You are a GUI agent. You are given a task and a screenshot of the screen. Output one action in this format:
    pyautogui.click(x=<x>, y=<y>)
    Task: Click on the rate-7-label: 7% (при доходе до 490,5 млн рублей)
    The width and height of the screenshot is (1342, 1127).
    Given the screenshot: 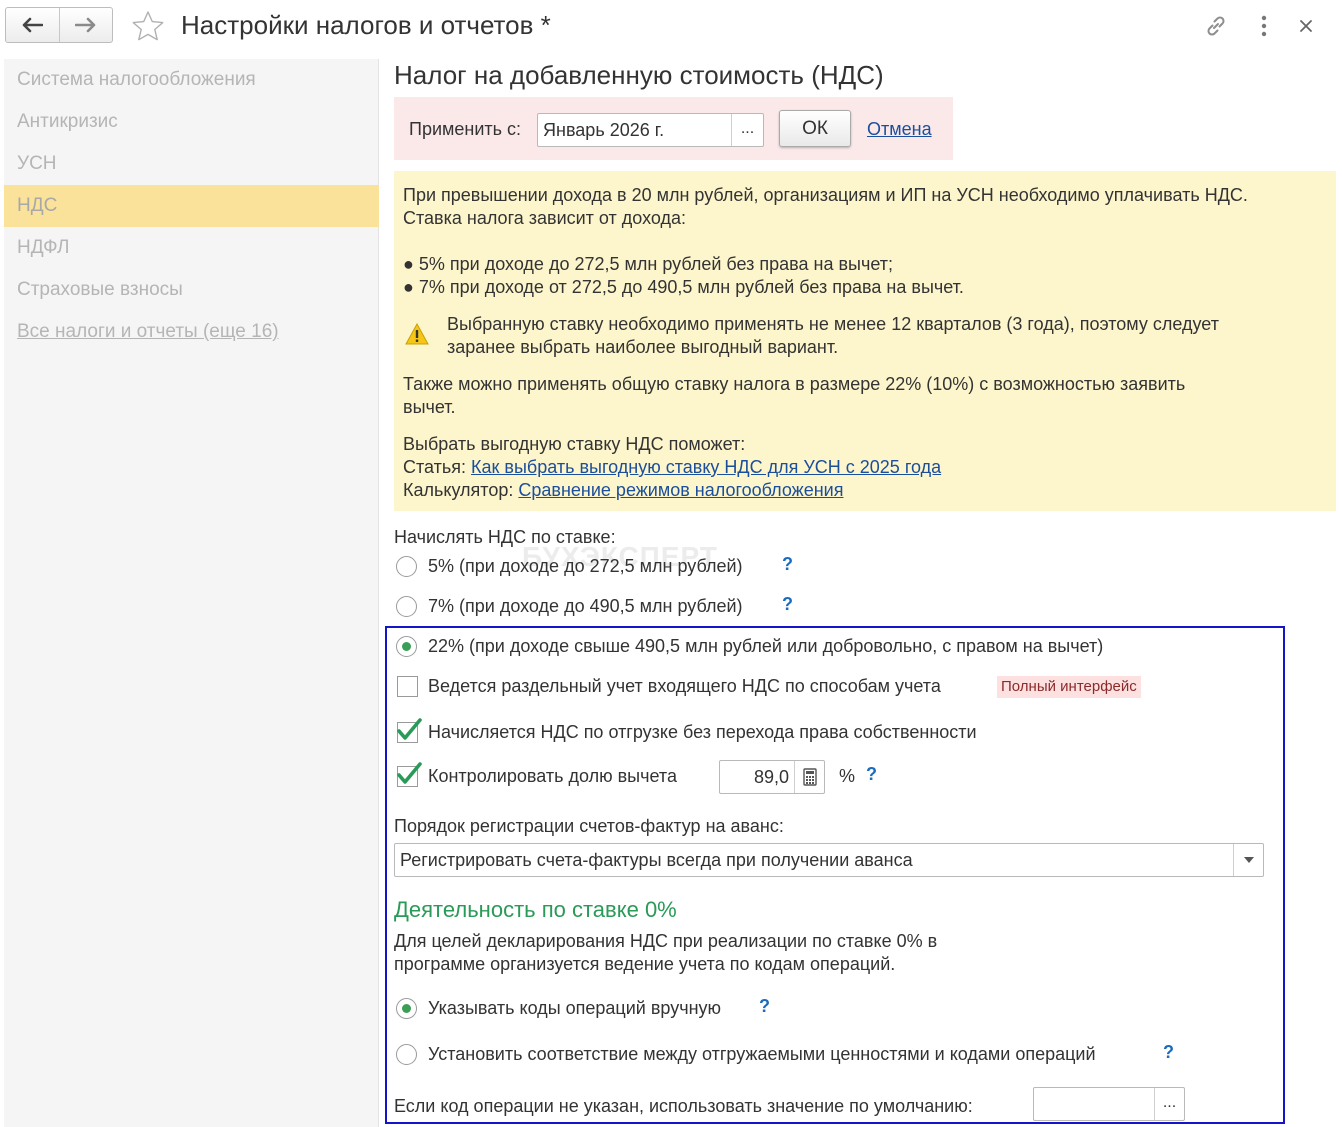 What is the action you would take?
    pyautogui.click(x=585, y=606)
    